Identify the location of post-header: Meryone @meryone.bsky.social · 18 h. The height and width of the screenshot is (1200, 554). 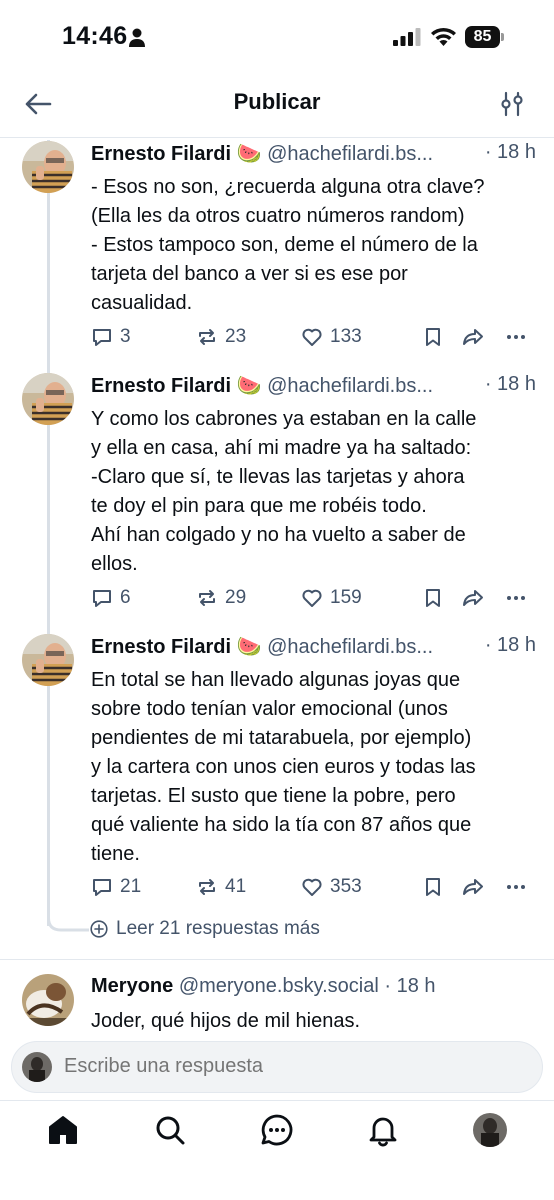
(314, 986).